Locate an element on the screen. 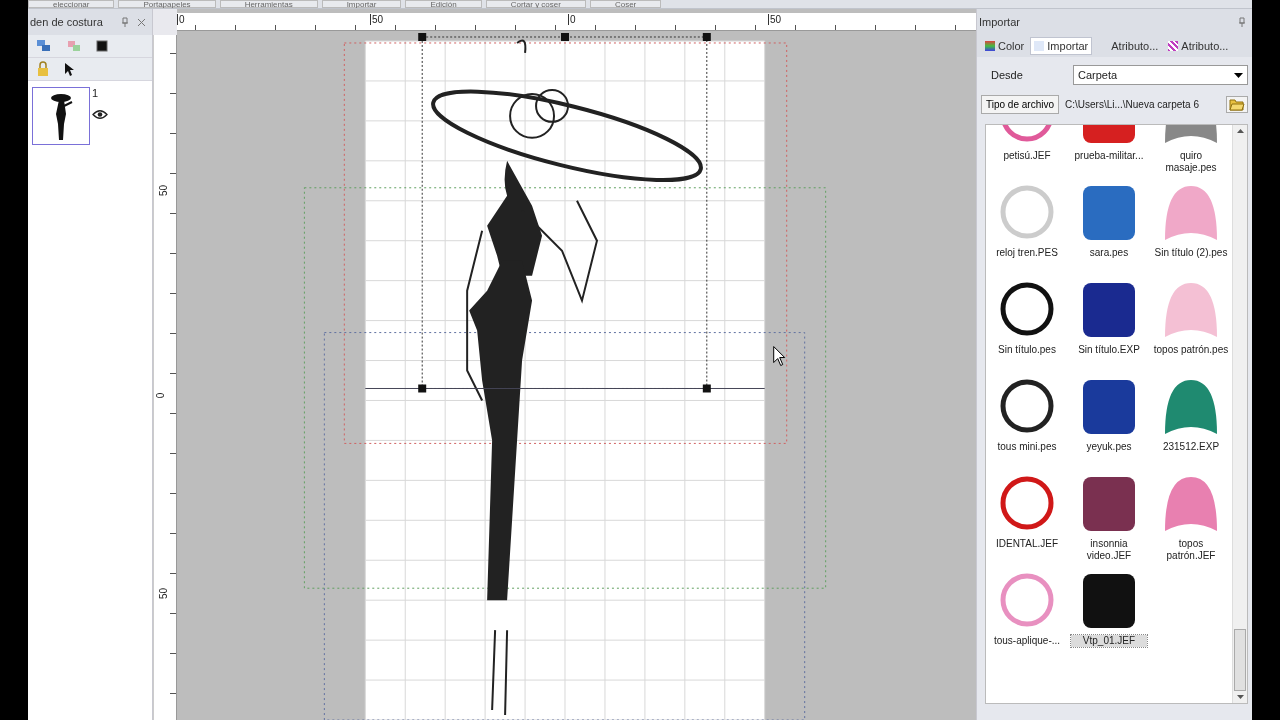  color-square-icon is located at coordinates (102, 46).